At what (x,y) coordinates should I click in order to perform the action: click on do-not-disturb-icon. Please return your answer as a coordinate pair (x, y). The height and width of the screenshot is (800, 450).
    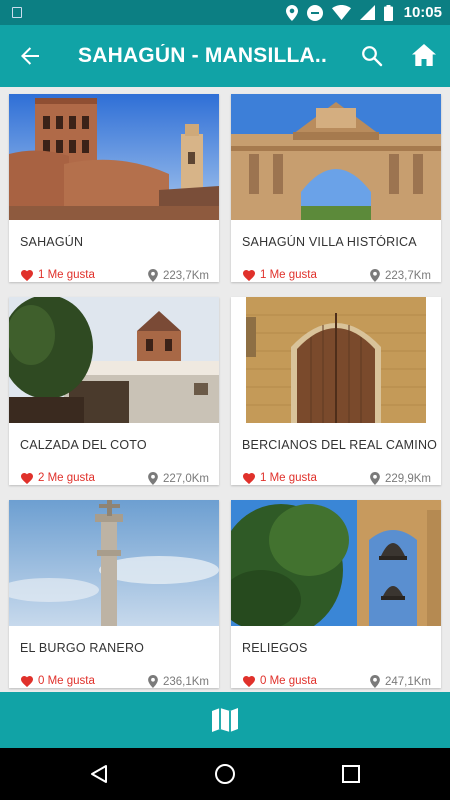
    Looking at the image, I should click on (314, 12).